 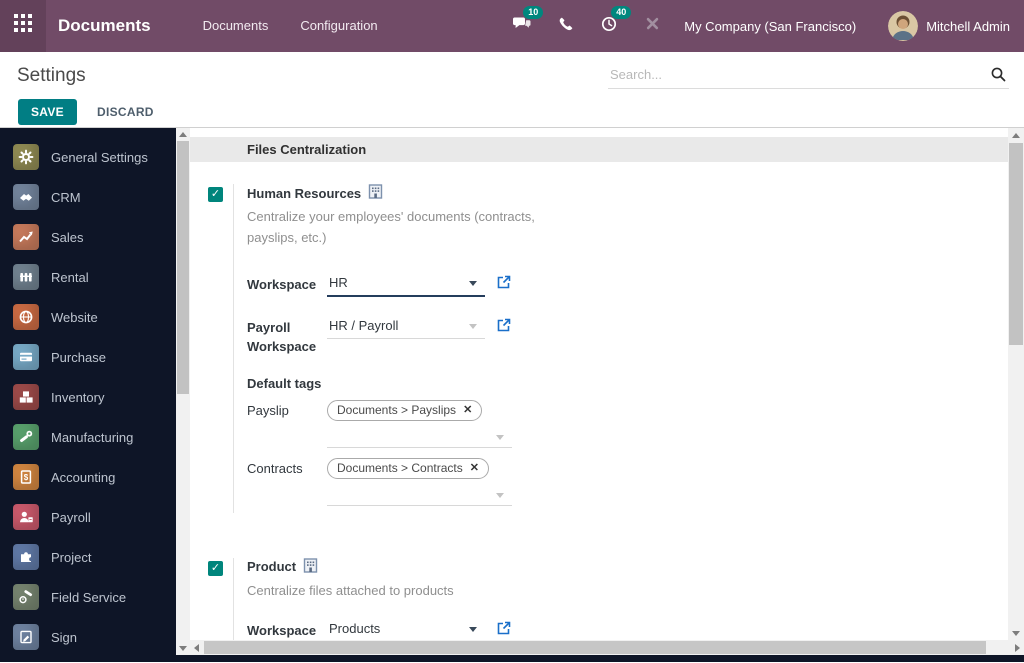 I want to click on messages-count-badge: 10, so click(x=533, y=12).